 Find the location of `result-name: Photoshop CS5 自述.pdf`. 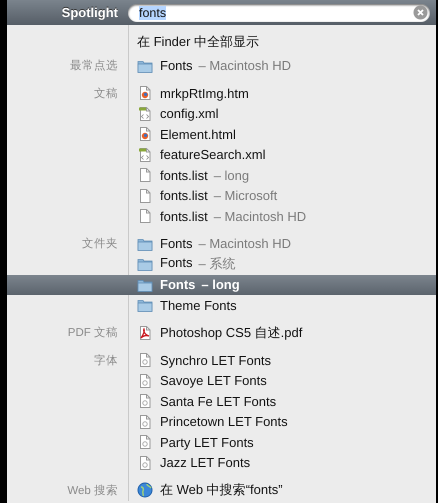

result-name: Photoshop CS5 自述.pdf is located at coordinates (231, 333).